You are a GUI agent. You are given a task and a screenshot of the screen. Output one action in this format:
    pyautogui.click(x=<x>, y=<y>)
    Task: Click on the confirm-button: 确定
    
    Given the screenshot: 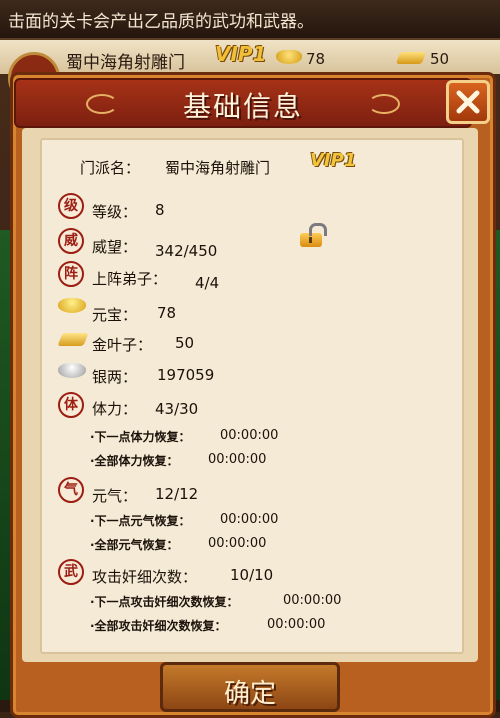 What is the action you would take?
    pyautogui.click(x=250, y=687)
    